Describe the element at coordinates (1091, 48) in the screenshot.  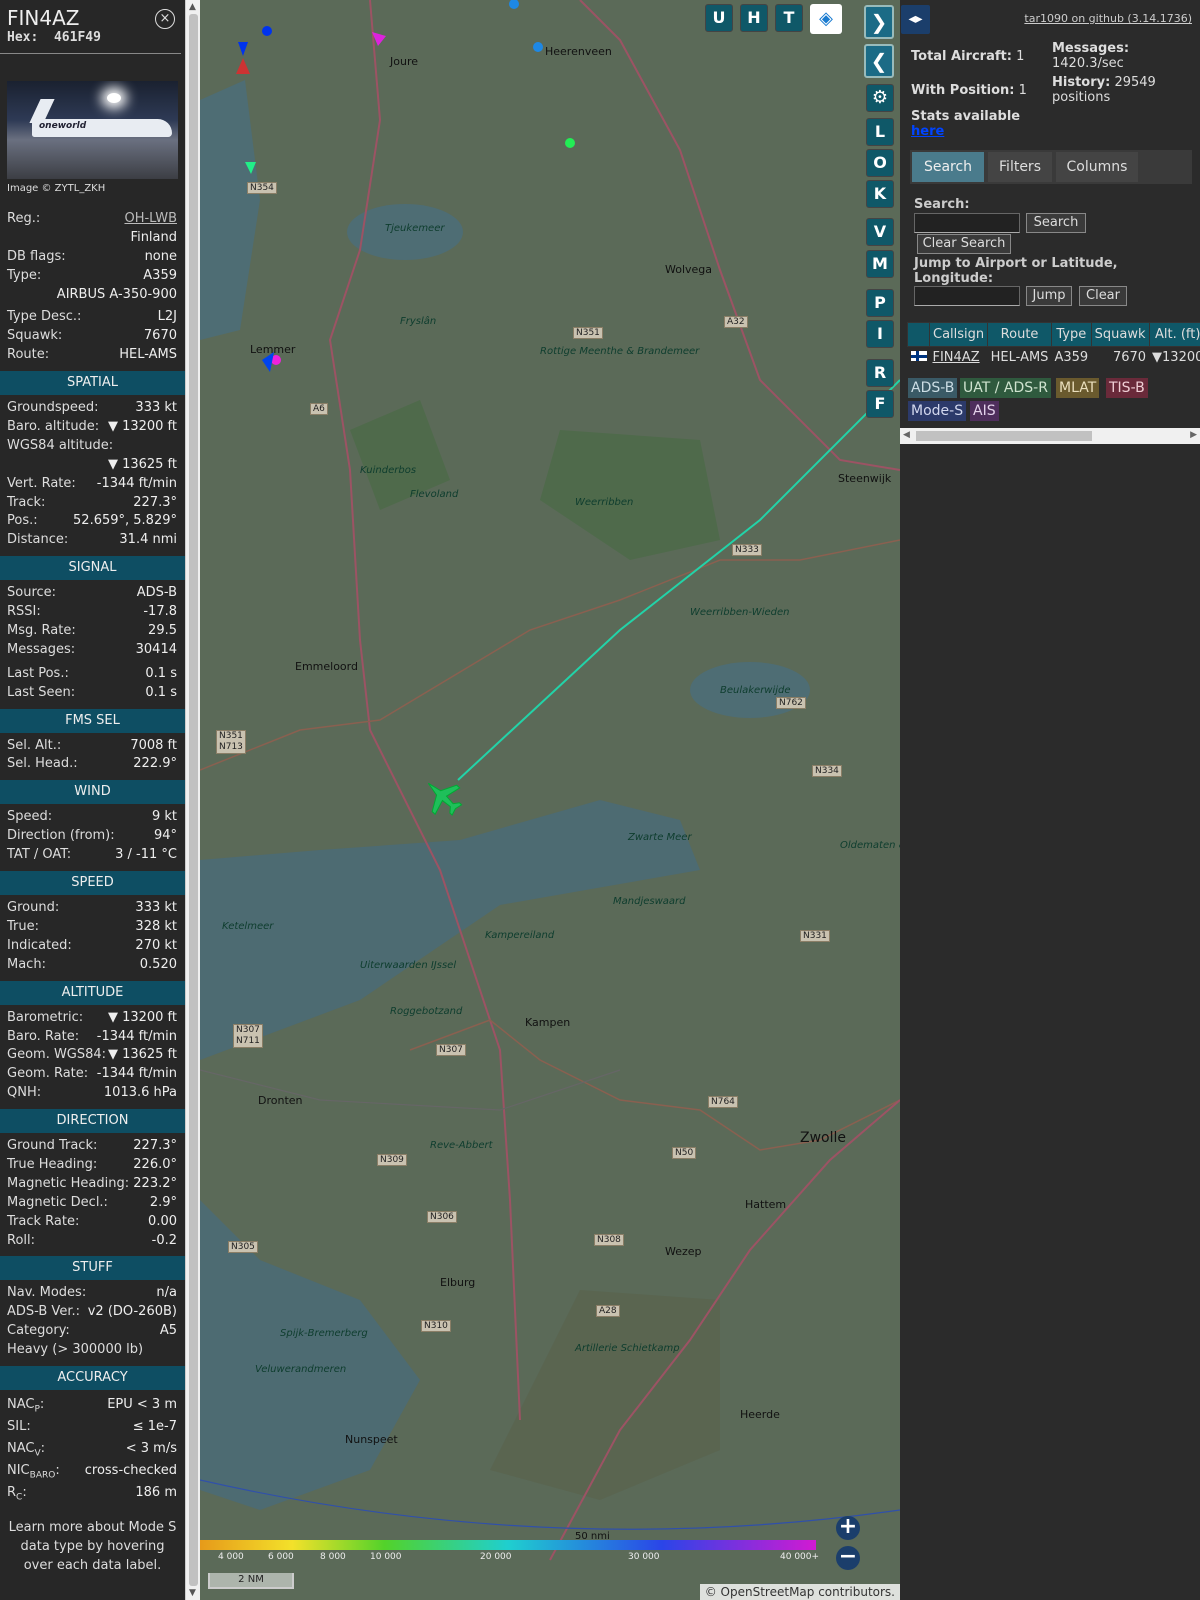
I see `messages-stat-label: Messages:` at that location.